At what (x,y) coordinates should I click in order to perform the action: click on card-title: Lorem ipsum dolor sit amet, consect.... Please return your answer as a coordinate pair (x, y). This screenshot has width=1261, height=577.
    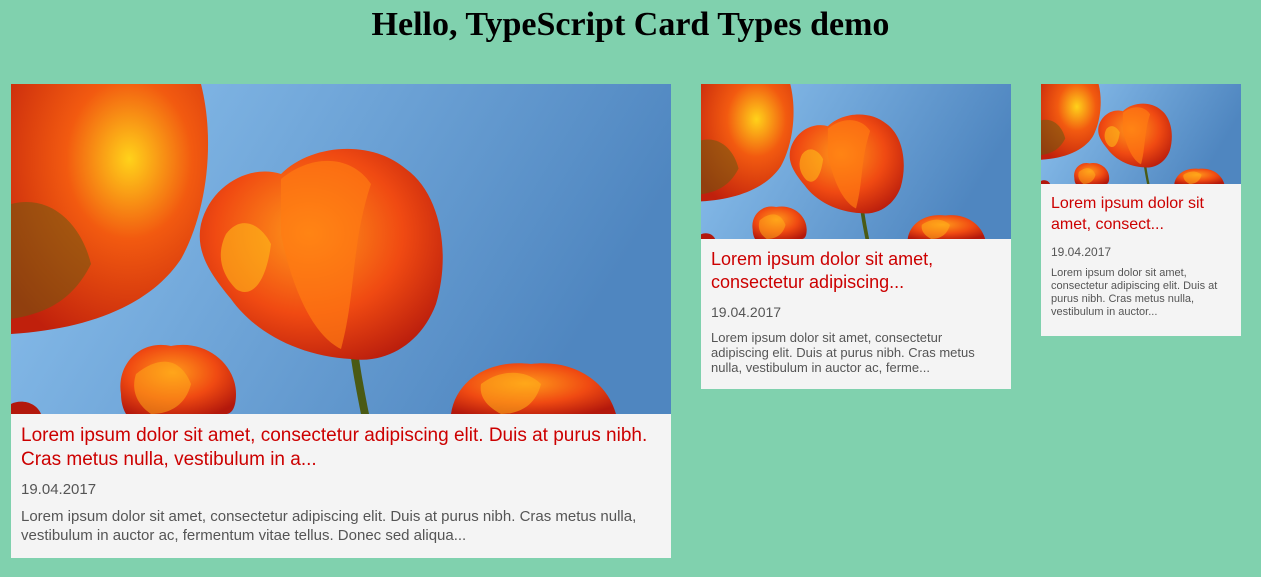
    Looking at the image, I should click on (1141, 214).